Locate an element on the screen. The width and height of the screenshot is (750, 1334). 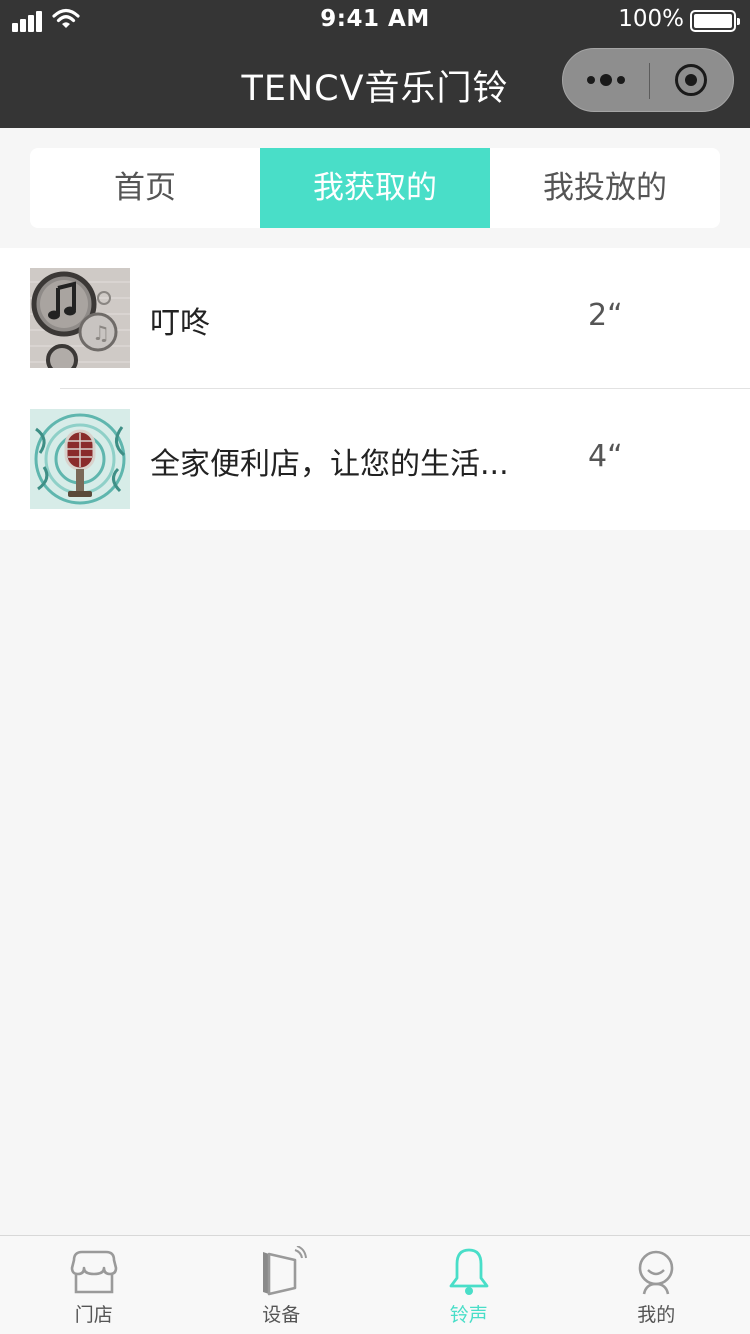
tab-obtained: 我获取的 is located at coordinates (375, 188).